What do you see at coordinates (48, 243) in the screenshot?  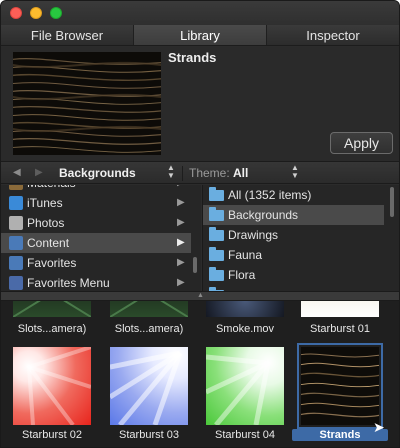 I see `source-item-label: Content` at bounding box center [48, 243].